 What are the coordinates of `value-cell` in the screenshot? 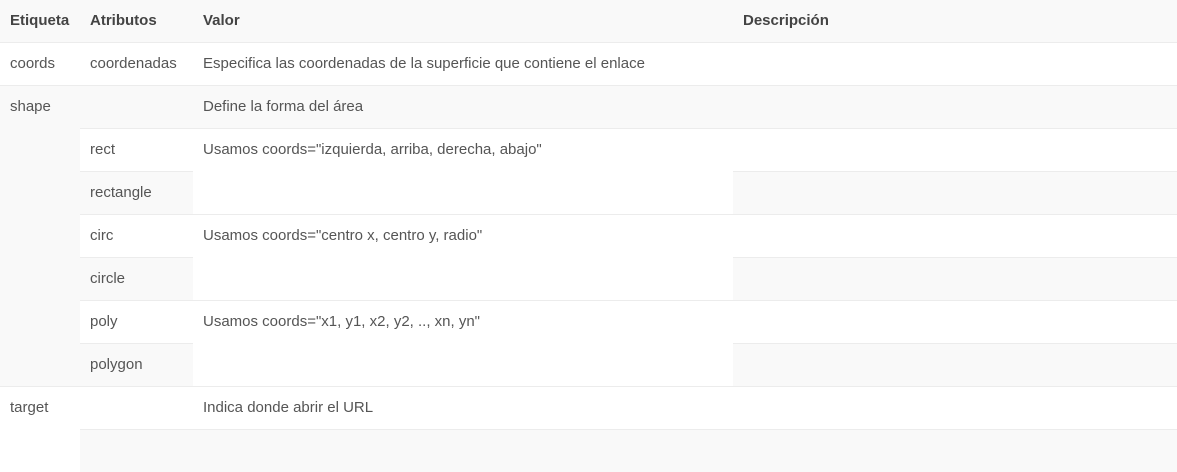 It's located at (463, 450).